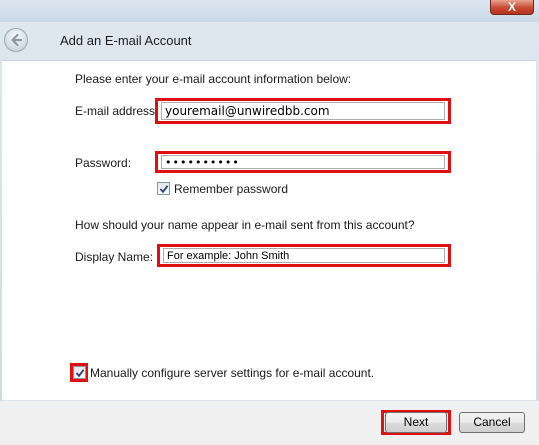 The width and height of the screenshot is (539, 445). I want to click on close-button: X, so click(512, 7).